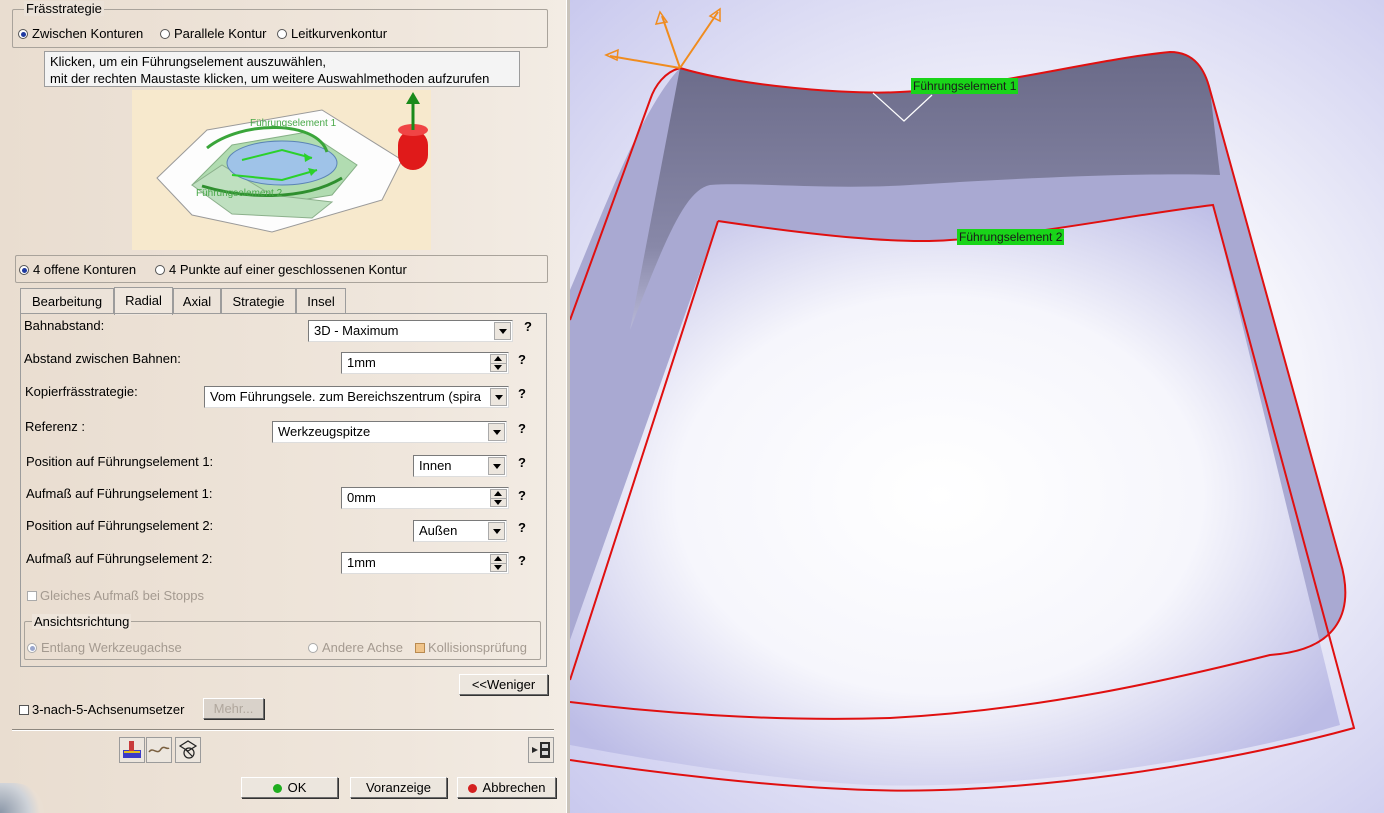 Image resolution: width=1384 pixels, height=813 pixels. Describe the element at coordinates (82, 621) in the screenshot. I see `view-direction-legend: Ansichtsrichtung` at that location.